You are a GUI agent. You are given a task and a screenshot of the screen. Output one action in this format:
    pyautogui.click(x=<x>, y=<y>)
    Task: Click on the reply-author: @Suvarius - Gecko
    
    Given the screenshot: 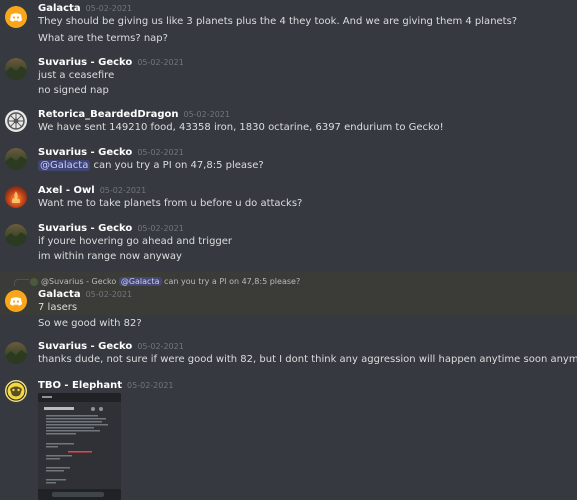 What is the action you would take?
    pyautogui.click(x=78, y=281)
    